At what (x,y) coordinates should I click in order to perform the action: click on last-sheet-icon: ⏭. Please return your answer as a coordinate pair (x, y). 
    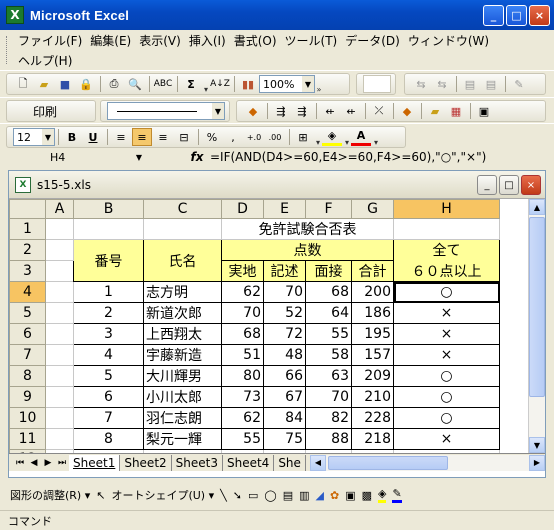
    Looking at the image, I should click on (62, 463).